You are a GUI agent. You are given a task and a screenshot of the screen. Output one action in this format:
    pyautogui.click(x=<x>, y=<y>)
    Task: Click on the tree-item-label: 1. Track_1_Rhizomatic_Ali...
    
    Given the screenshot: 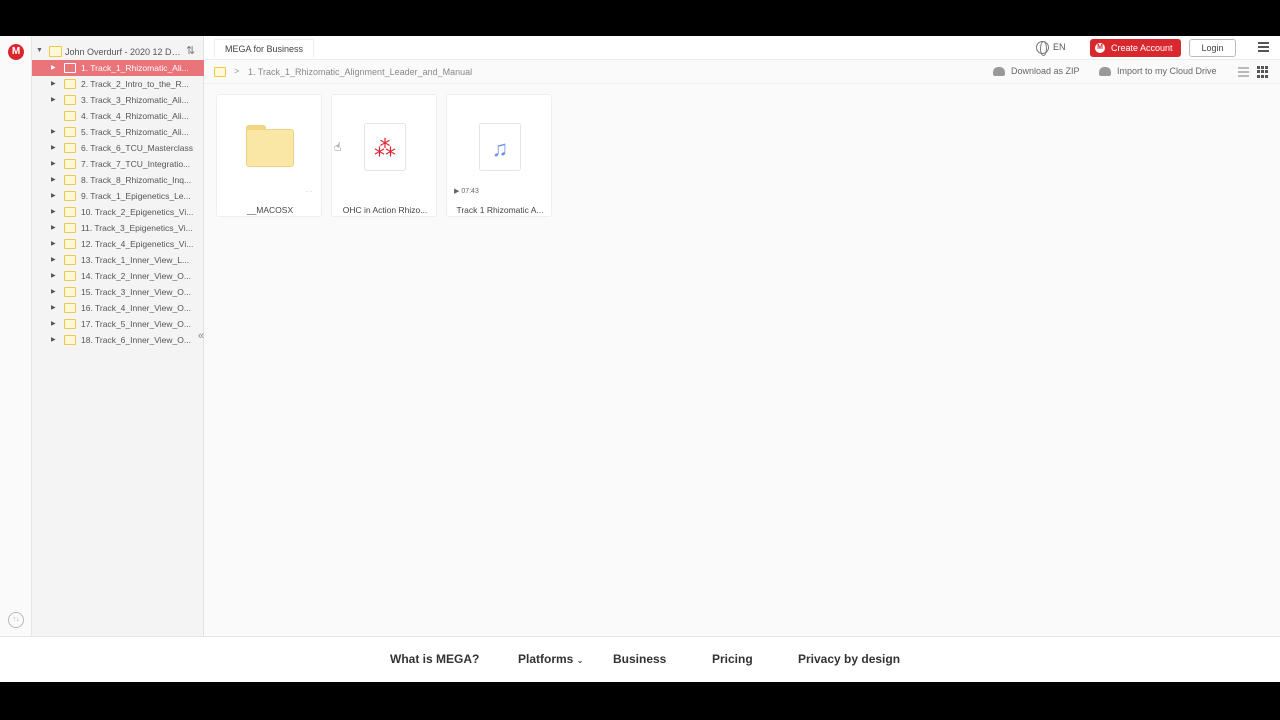 What is the action you would take?
    pyautogui.click(x=135, y=68)
    